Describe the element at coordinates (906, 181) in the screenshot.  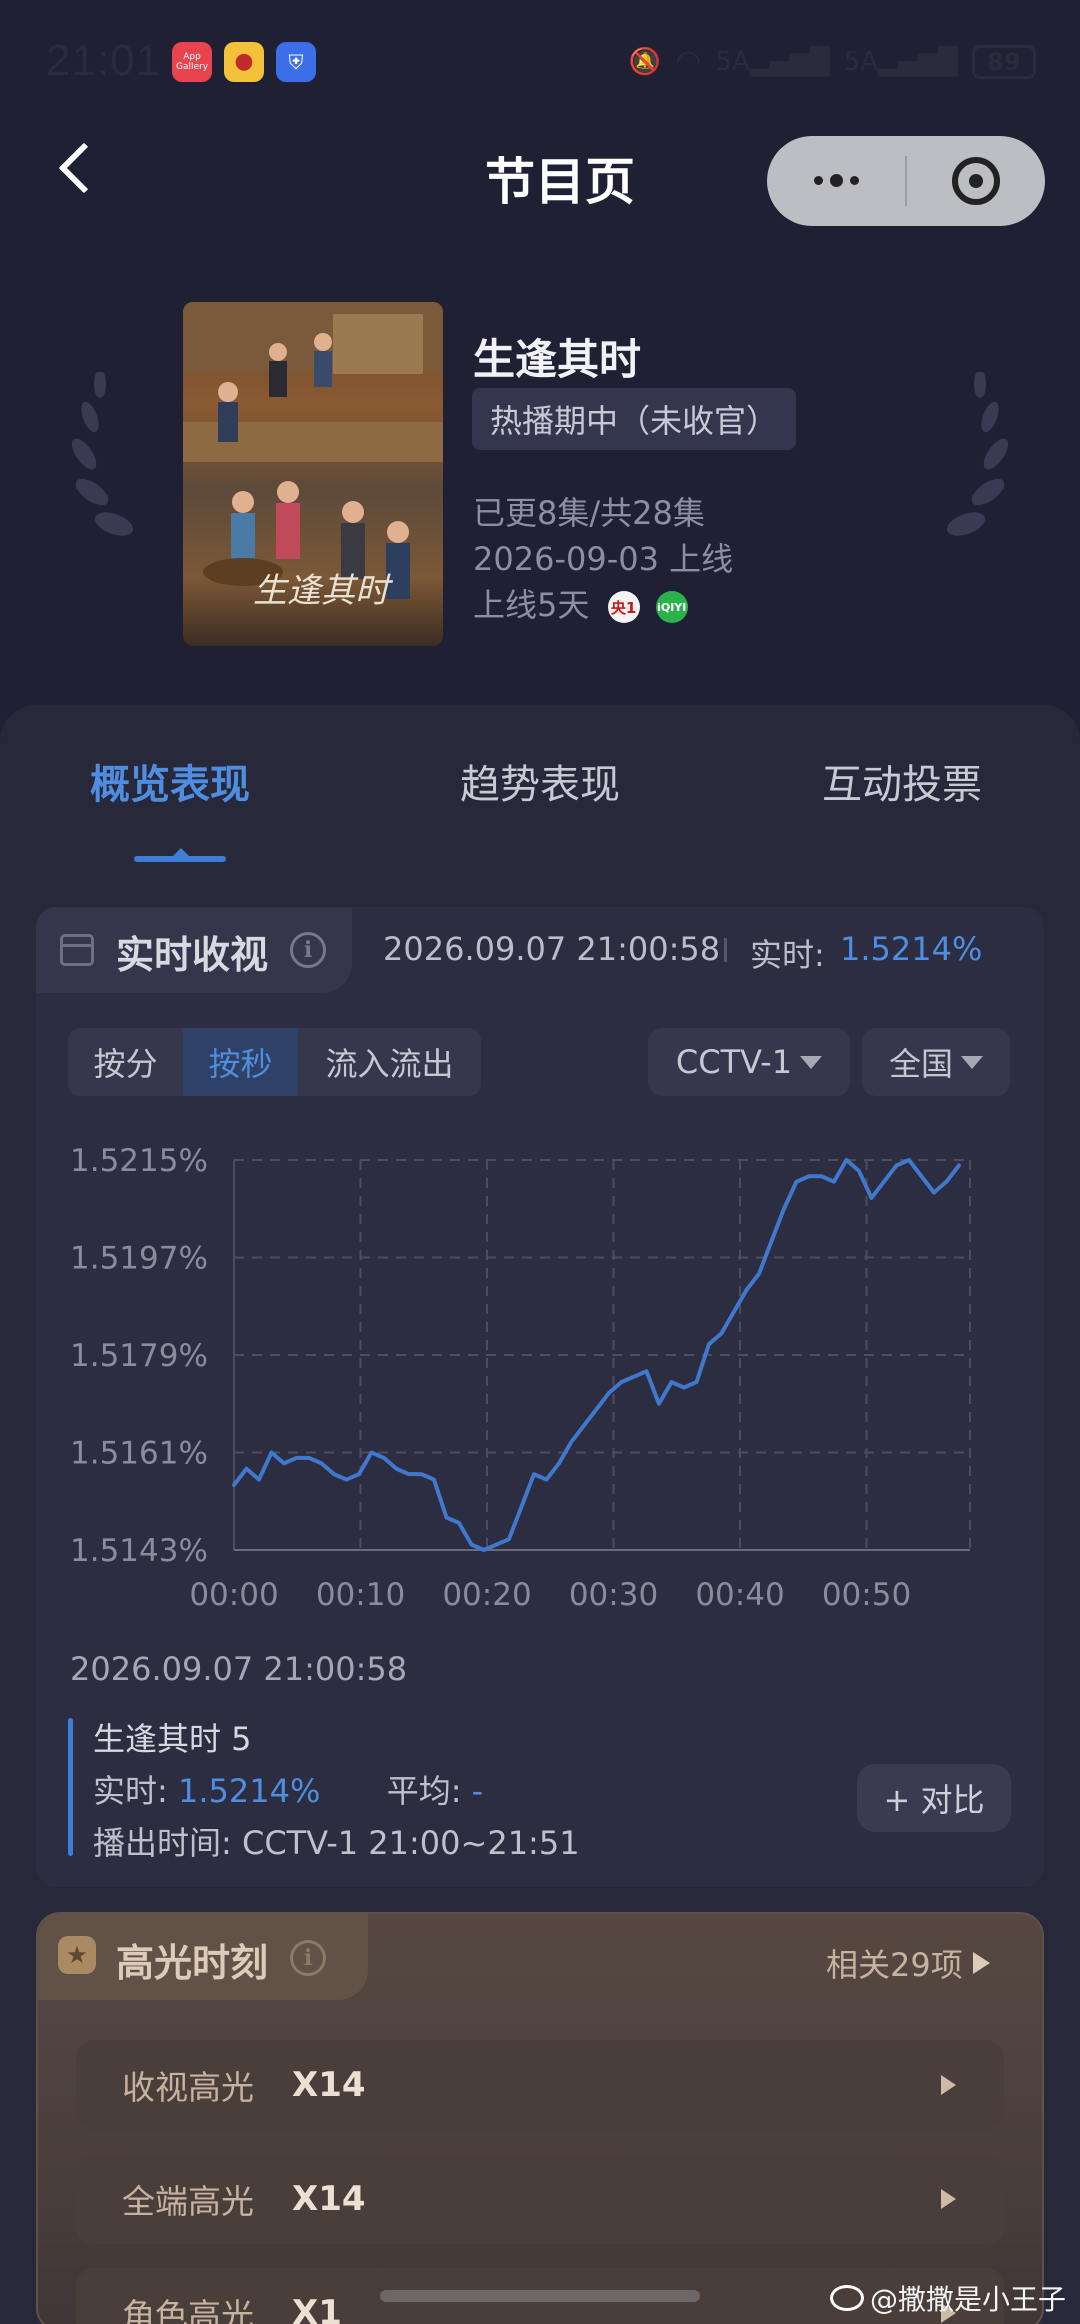
I see `miniapp-capsule` at that location.